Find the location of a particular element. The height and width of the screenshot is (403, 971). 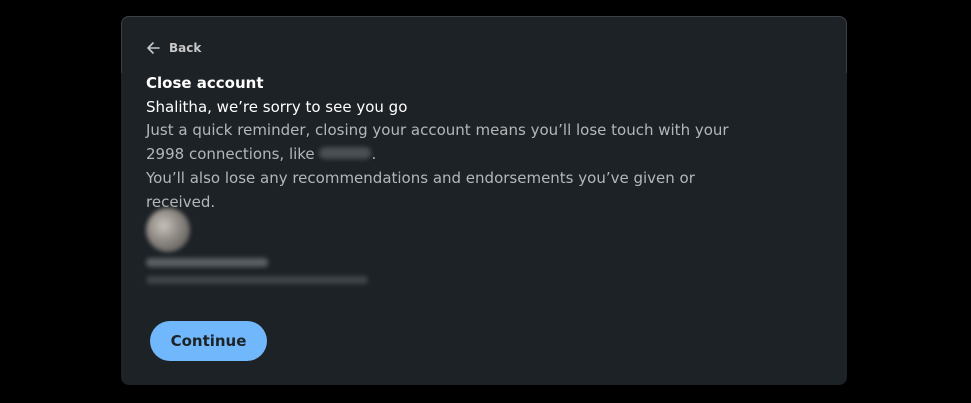

dialog-title: Close account is located at coordinates (205, 83).